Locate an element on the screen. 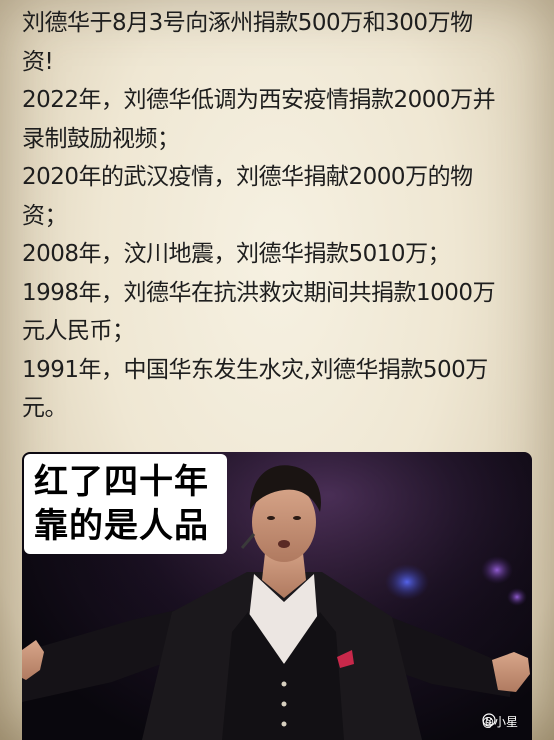  text-line: 2008年，汶川地震，刘德华捐款5010万； is located at coordinates (236, 254).